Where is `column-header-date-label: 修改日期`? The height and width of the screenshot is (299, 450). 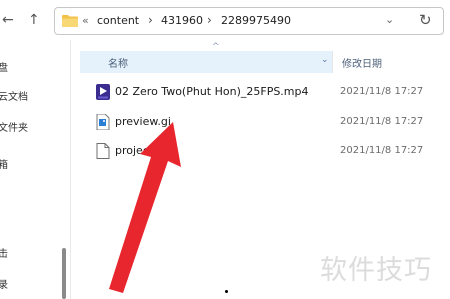 column-header-date-label: 修改日期 is located at coordinates (362, 64).